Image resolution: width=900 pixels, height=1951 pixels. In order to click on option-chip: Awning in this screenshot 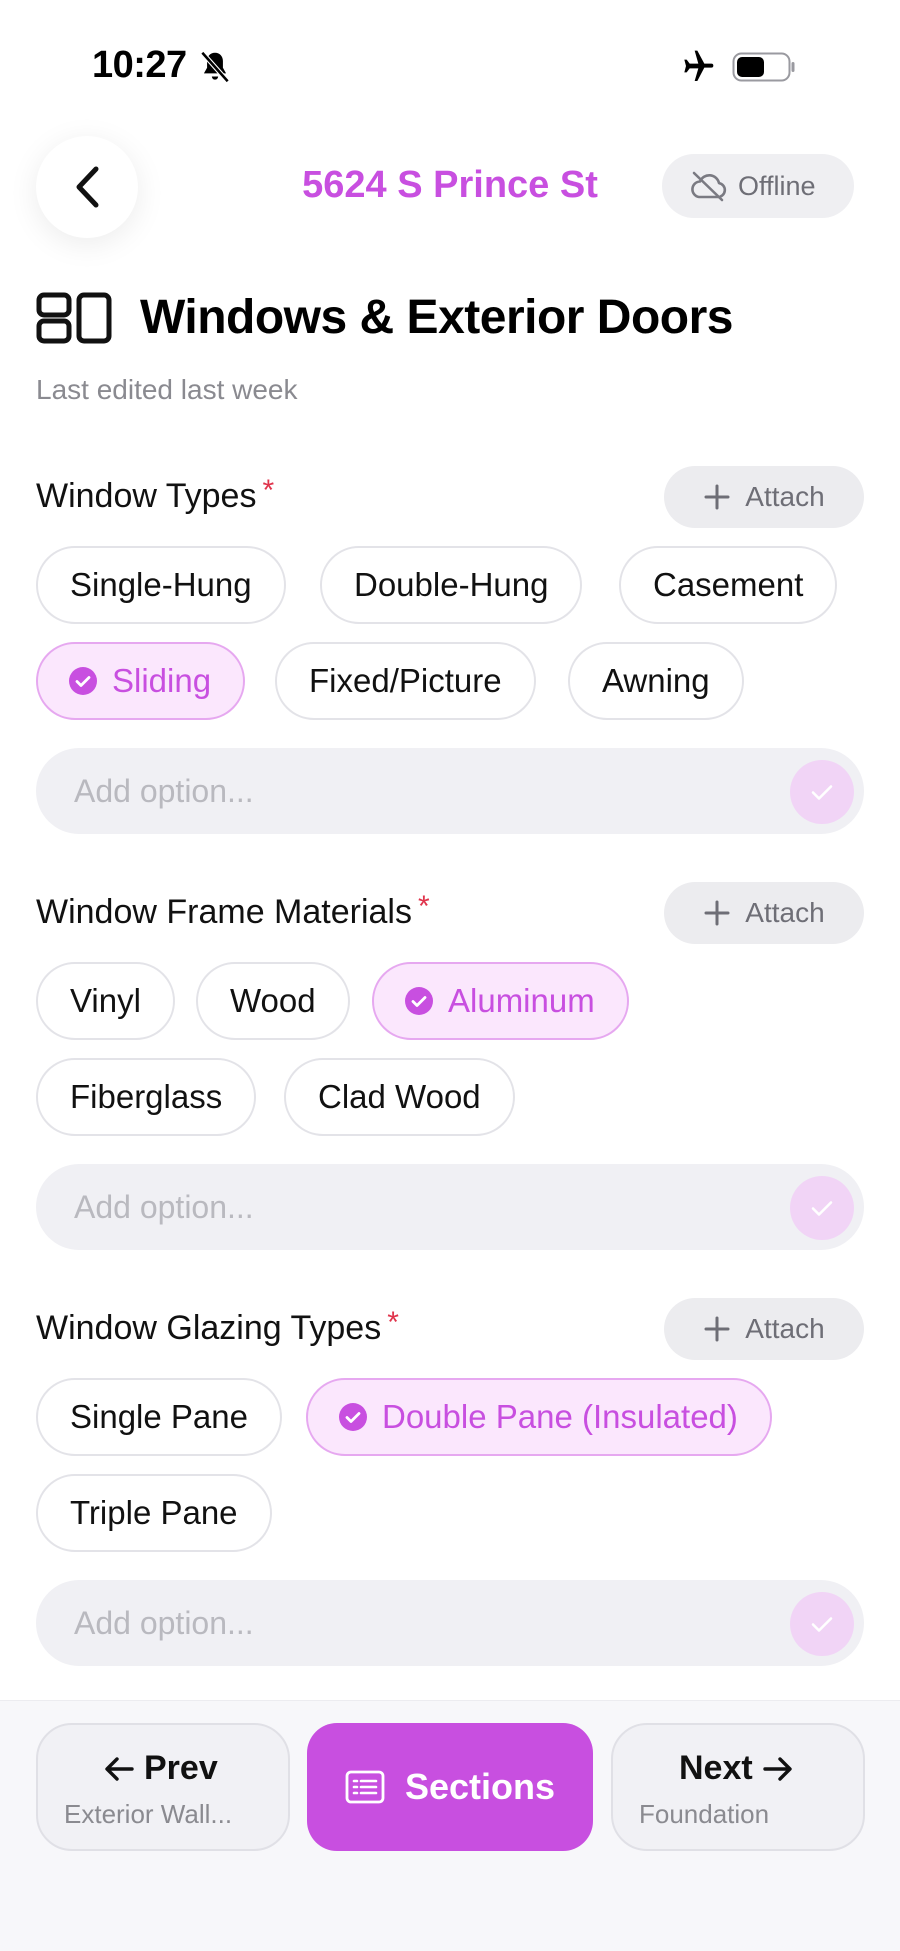, I will do `click(656, 681)`.